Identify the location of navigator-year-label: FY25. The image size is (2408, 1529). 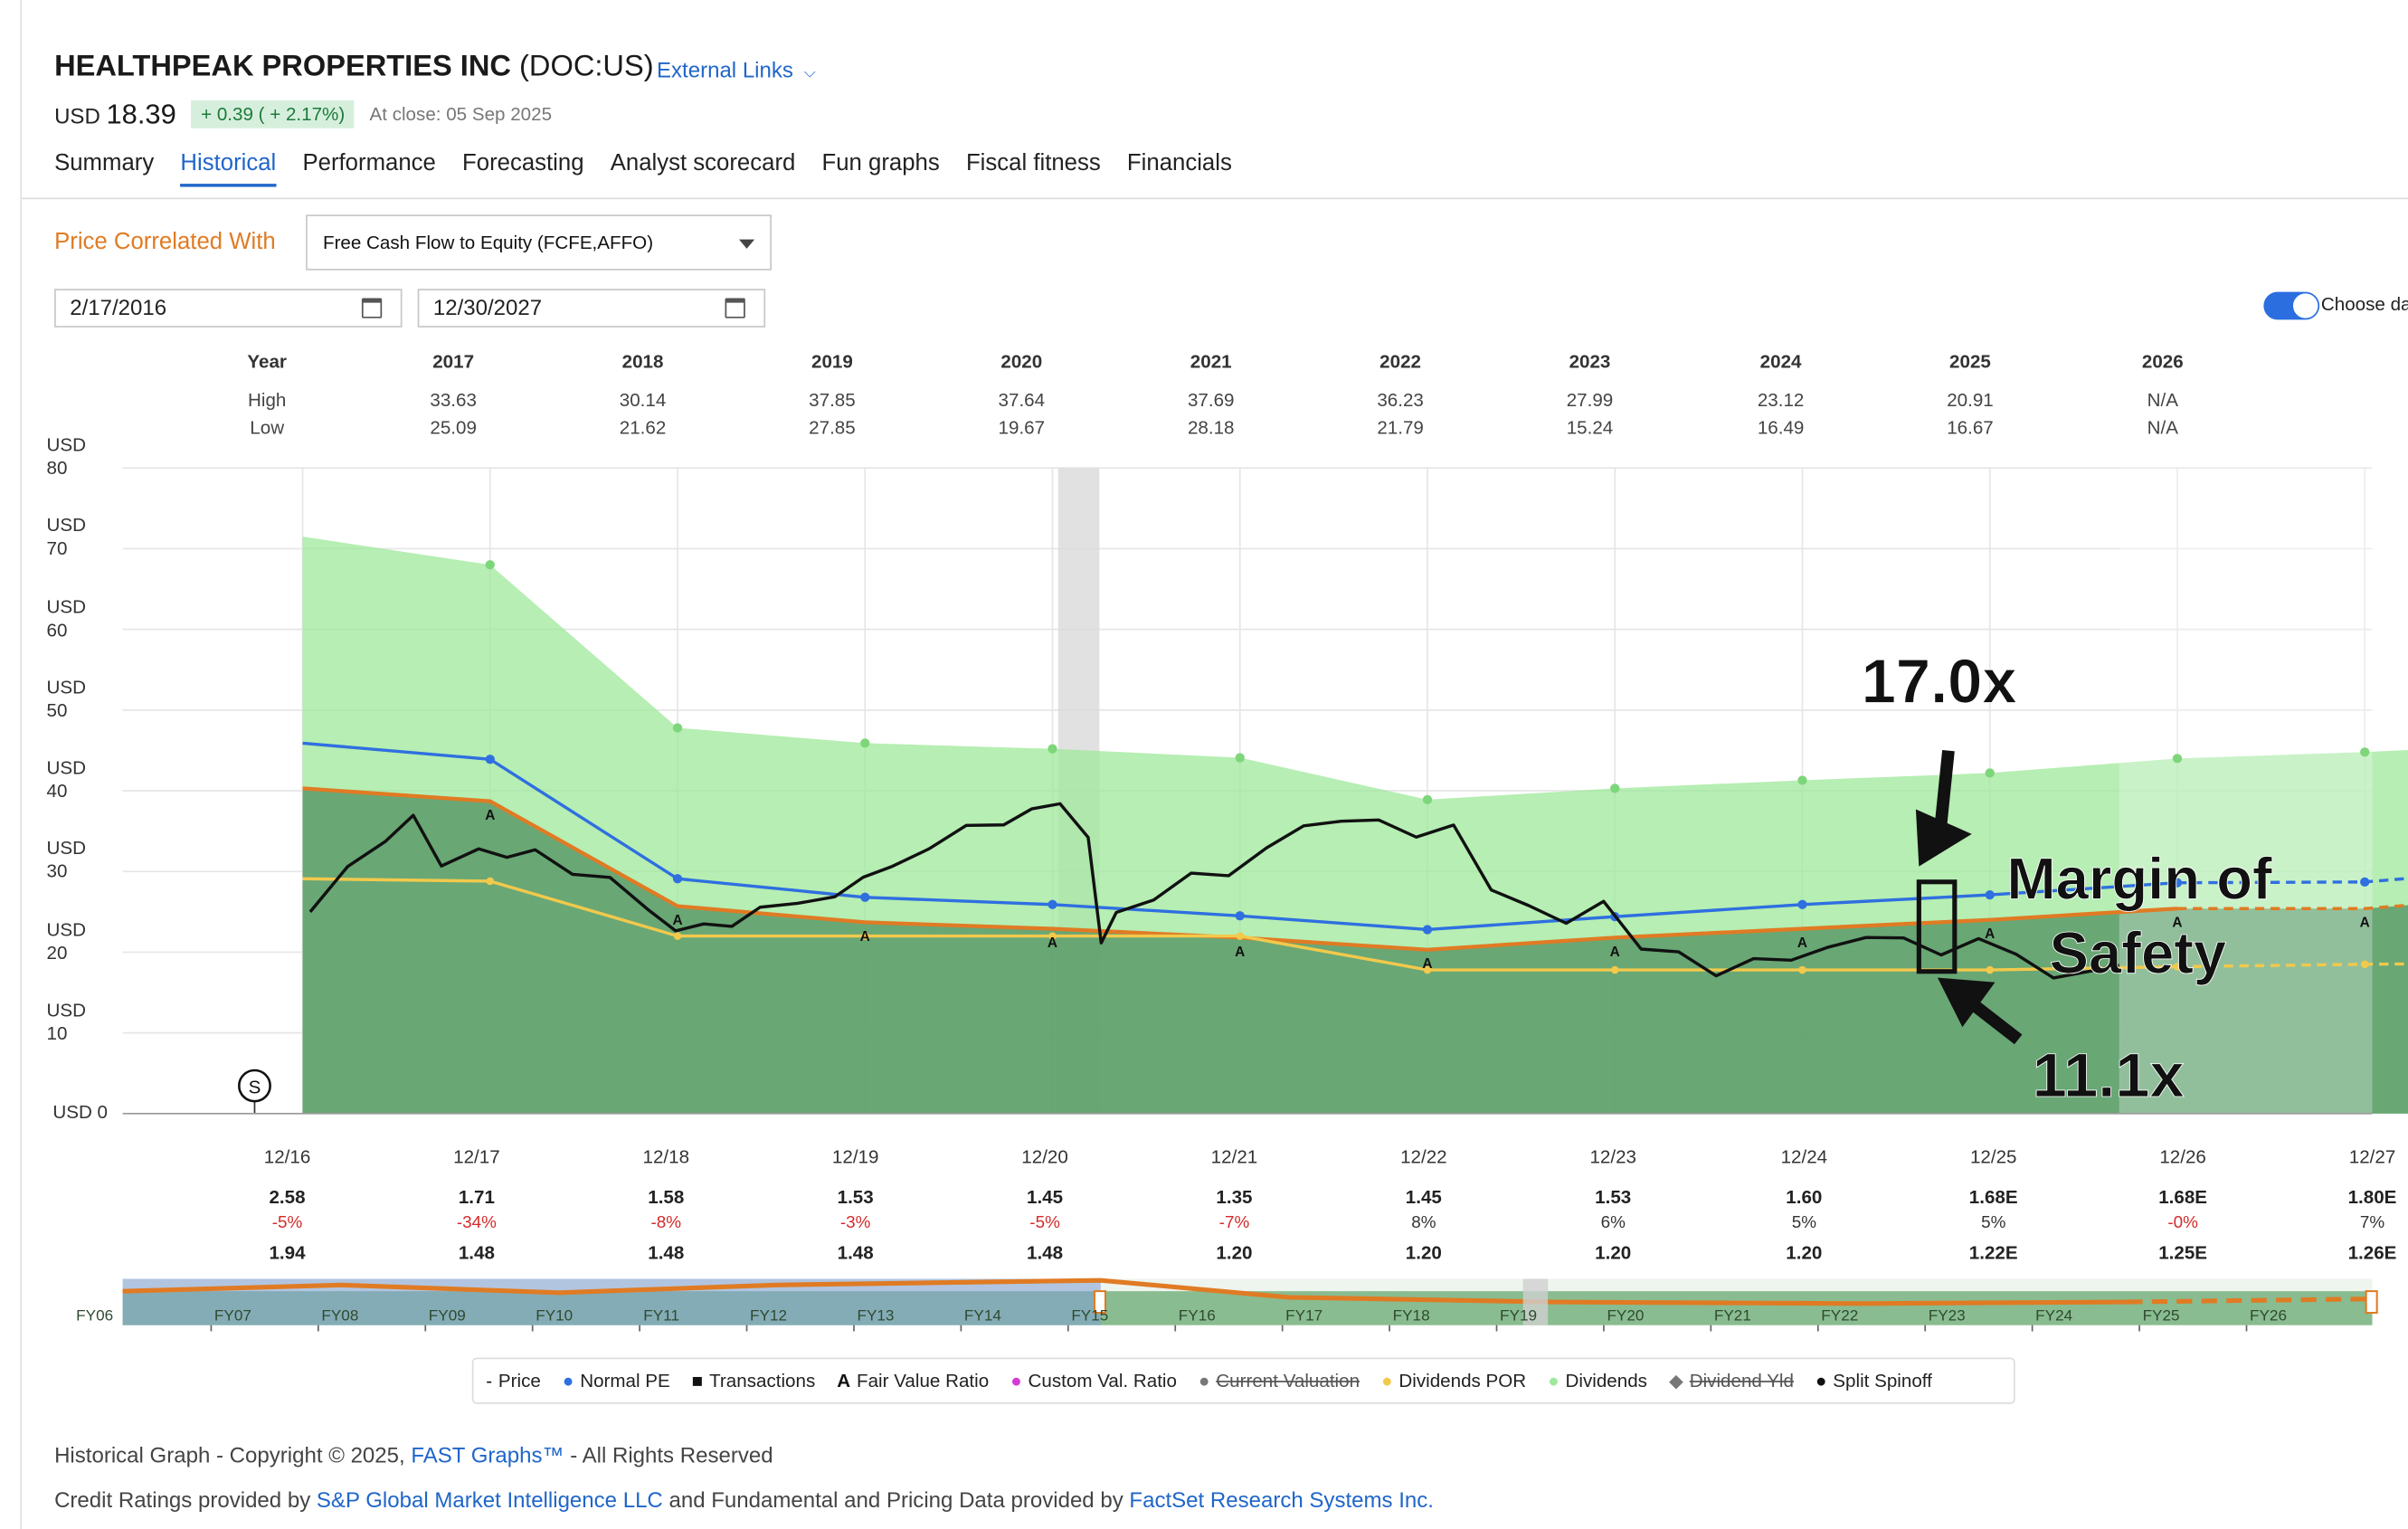
(2161, 1316).